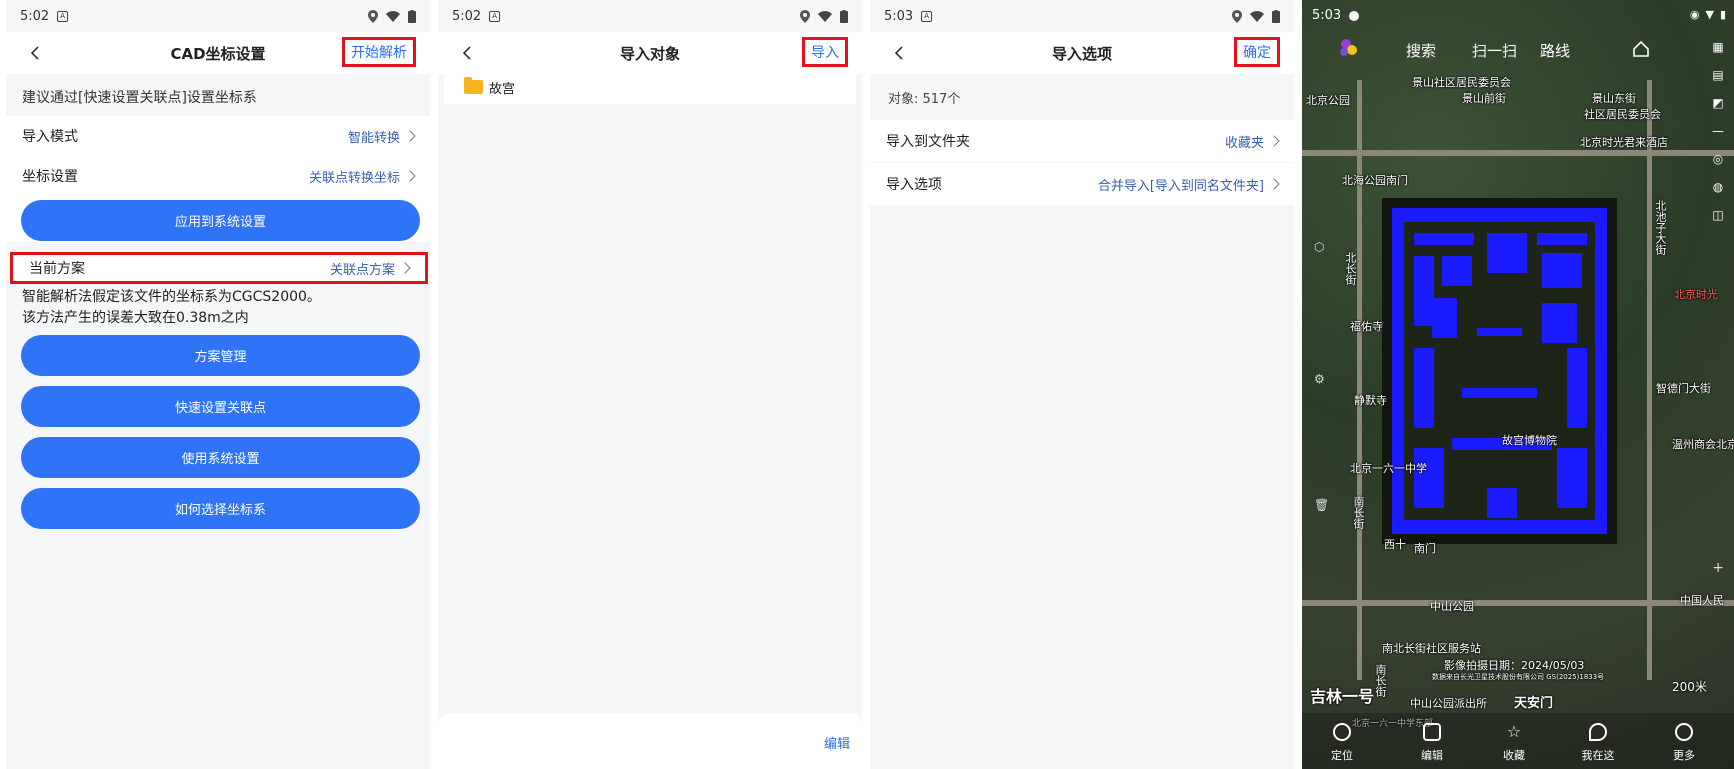 The image size is (1734, 769). Describe the element at coordinates (1499, 371) in the screenshot. I see `cad-overlay` at that location.